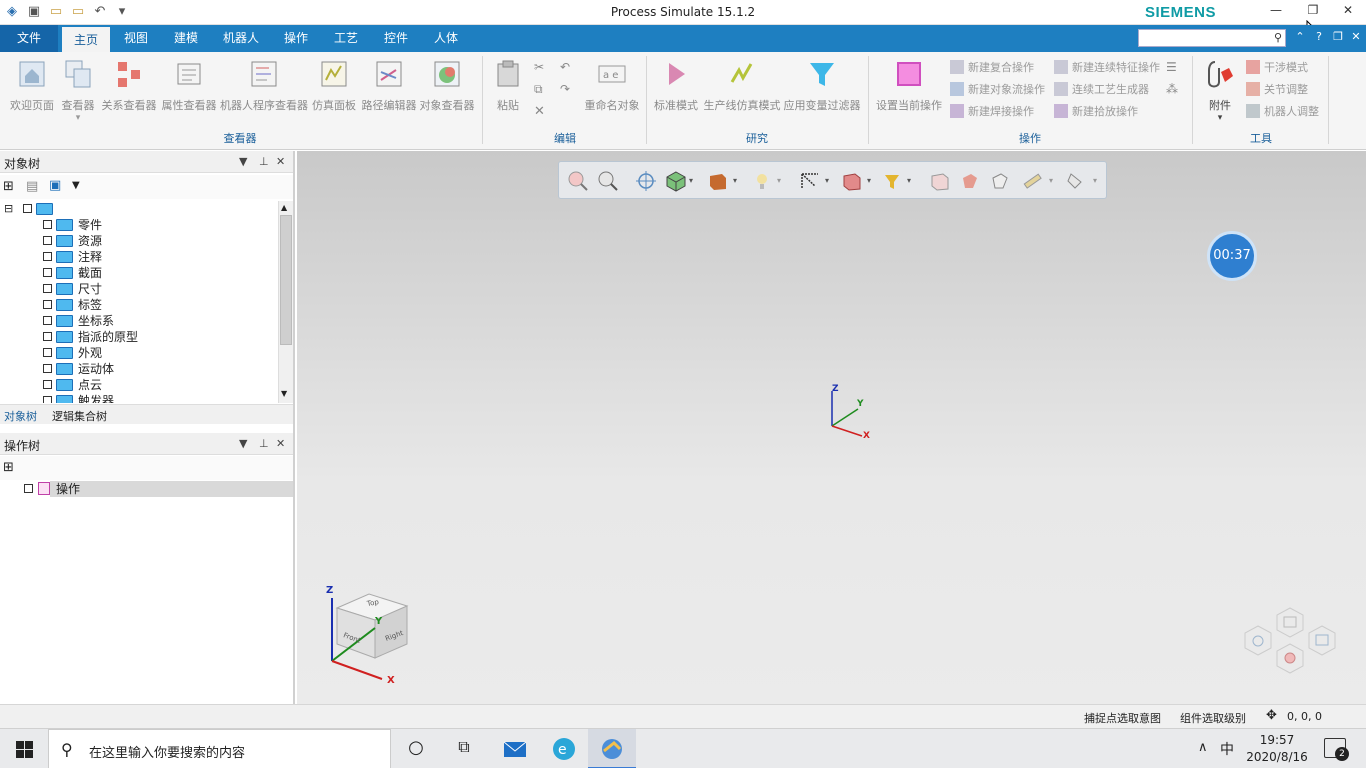 The width and height of the screenshot is (1366, 768). Describe the element at coordinates (539, 111) in the screenshot. I see `delete-icon: ✕` at that location.